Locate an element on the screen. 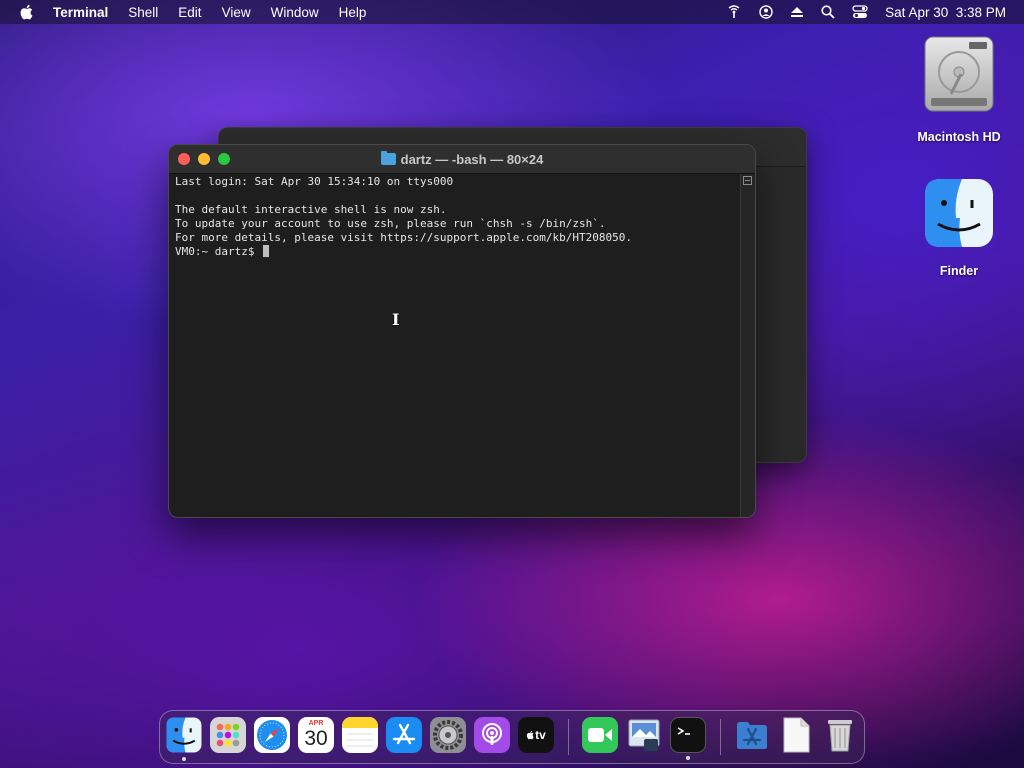 This screenshot has width=1024, height=768. eject-icon is located at coordinates (797, 12).